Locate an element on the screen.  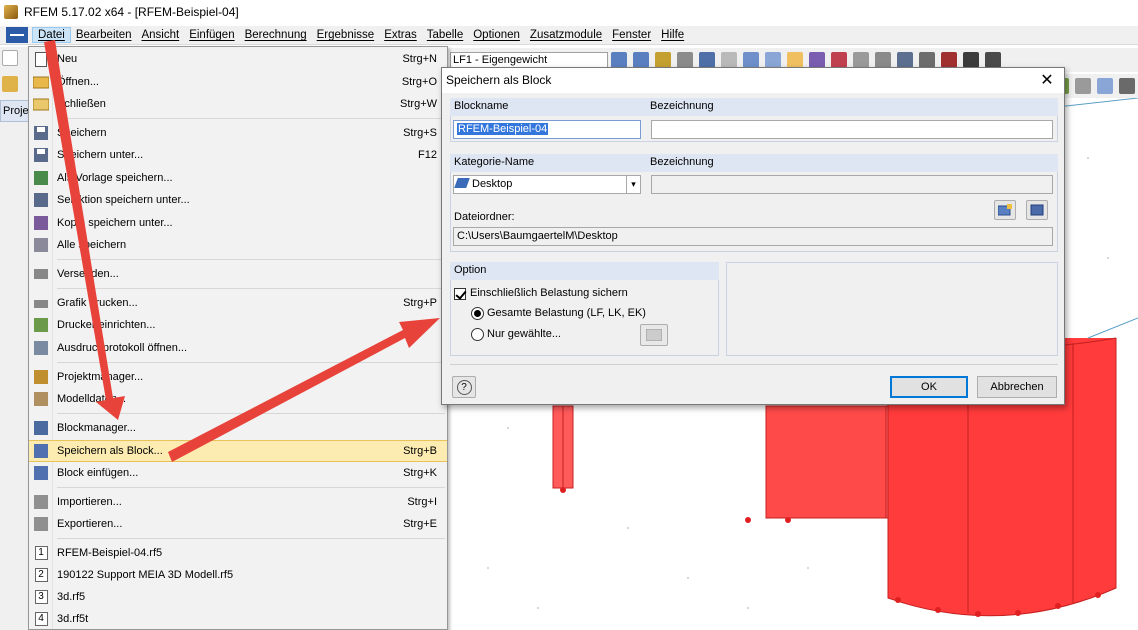
grid-icon is located at coordinates (751, 60).